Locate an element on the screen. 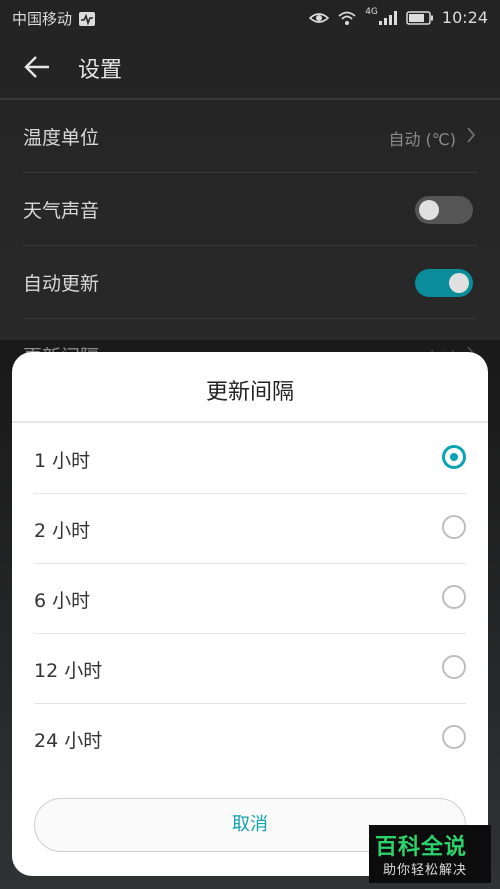  option-label: 6 小时 is located at coordinates (62, 601).